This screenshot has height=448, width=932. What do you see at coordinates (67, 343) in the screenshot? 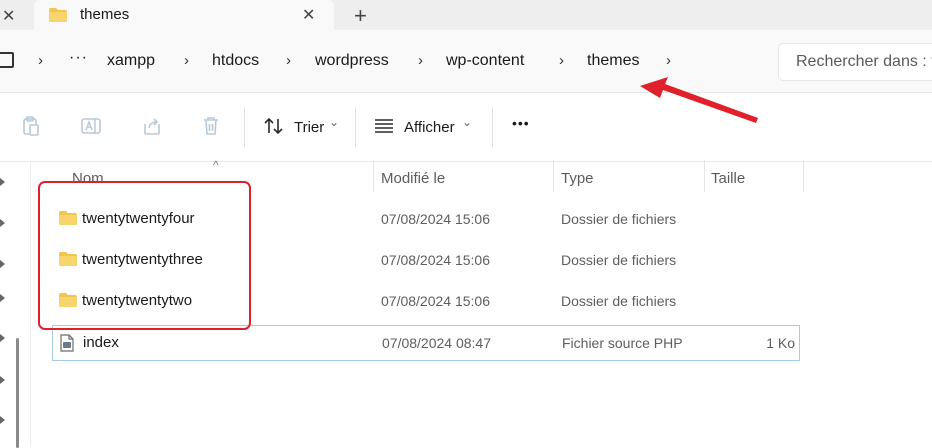
I see `php-file-icon` at bounding box center [67, 343].